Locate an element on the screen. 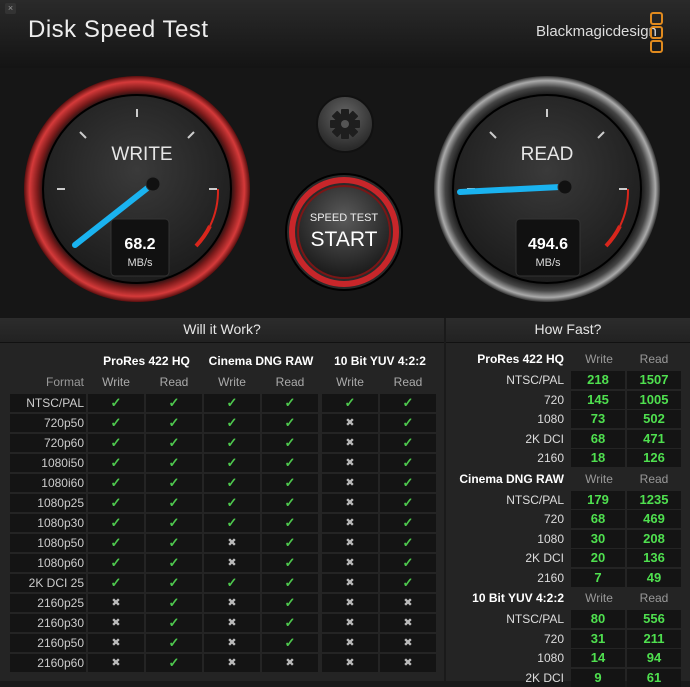 The height and width of the screenshot is (687, 690). start-button: SPEED TEST START is located at coordinates (344, 232).